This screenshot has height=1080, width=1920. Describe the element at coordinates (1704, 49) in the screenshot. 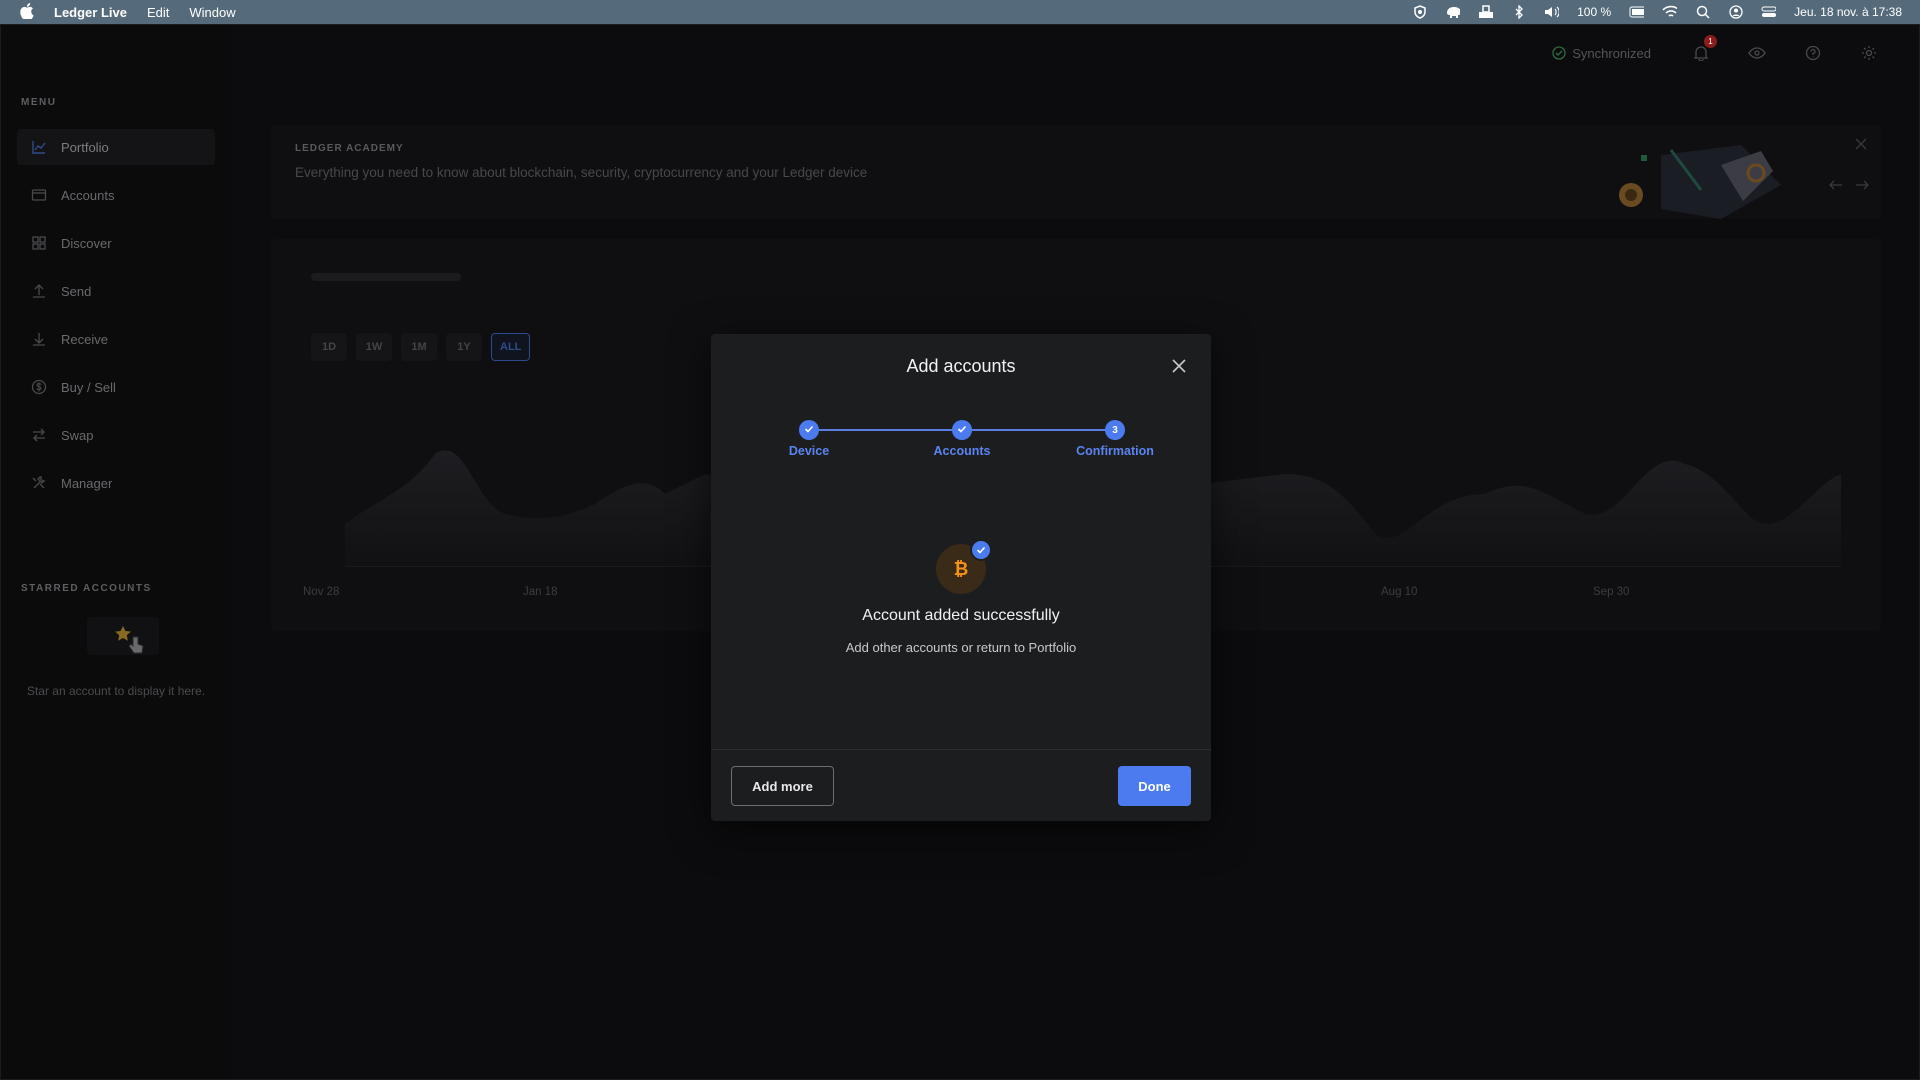

I see `notification-bell-icon: 1` at that location.